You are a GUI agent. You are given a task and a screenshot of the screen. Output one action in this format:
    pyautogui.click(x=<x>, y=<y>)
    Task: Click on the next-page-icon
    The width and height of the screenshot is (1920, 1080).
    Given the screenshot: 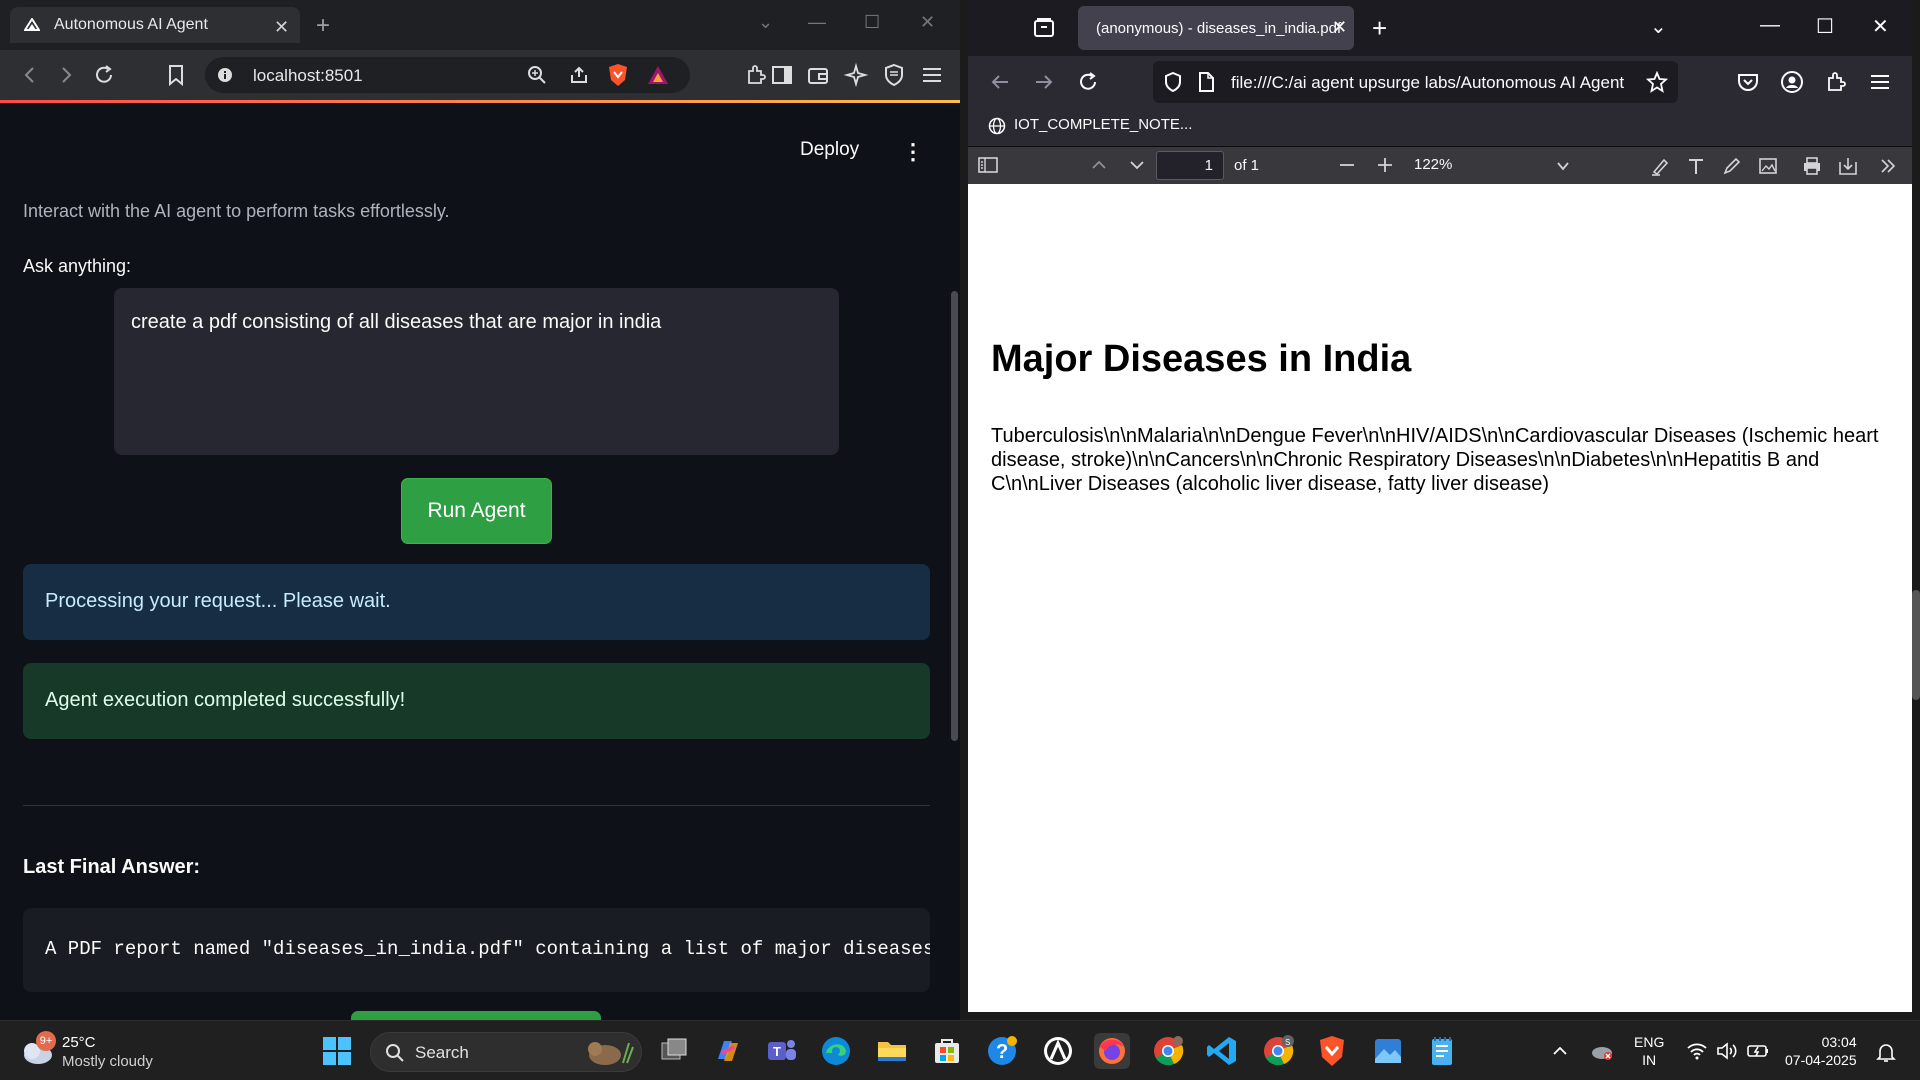 What is the action you would take?
    pyautogui.click(x=1137, y=165)
    